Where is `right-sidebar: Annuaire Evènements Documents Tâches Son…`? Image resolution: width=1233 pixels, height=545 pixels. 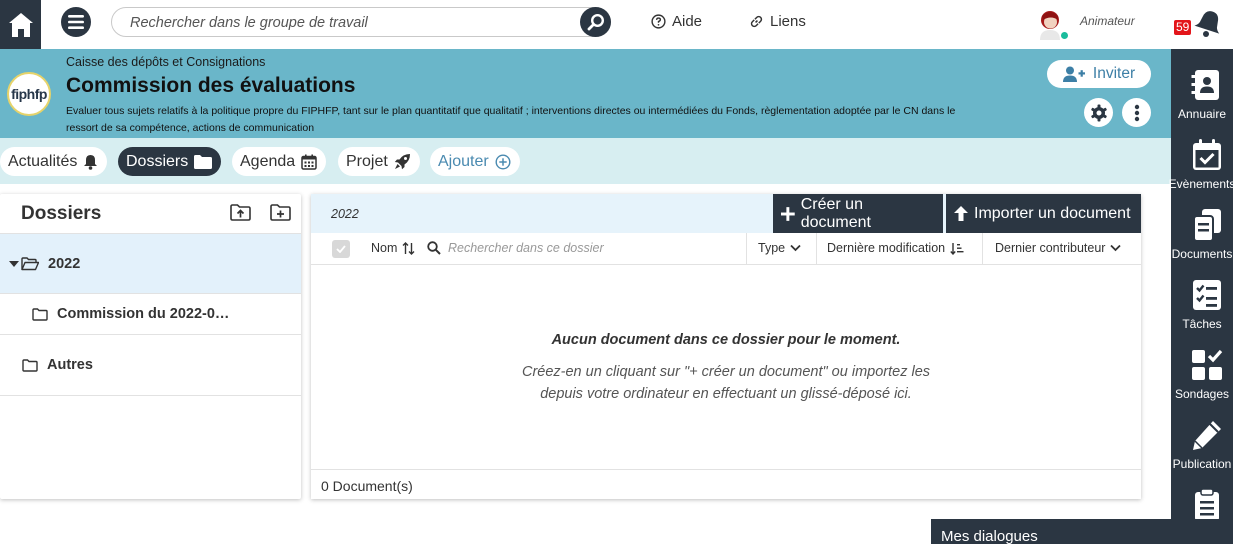
right-sidebar: Annuaire Evènements Documents Tâches Son… is located at coordinates (1200, 296).